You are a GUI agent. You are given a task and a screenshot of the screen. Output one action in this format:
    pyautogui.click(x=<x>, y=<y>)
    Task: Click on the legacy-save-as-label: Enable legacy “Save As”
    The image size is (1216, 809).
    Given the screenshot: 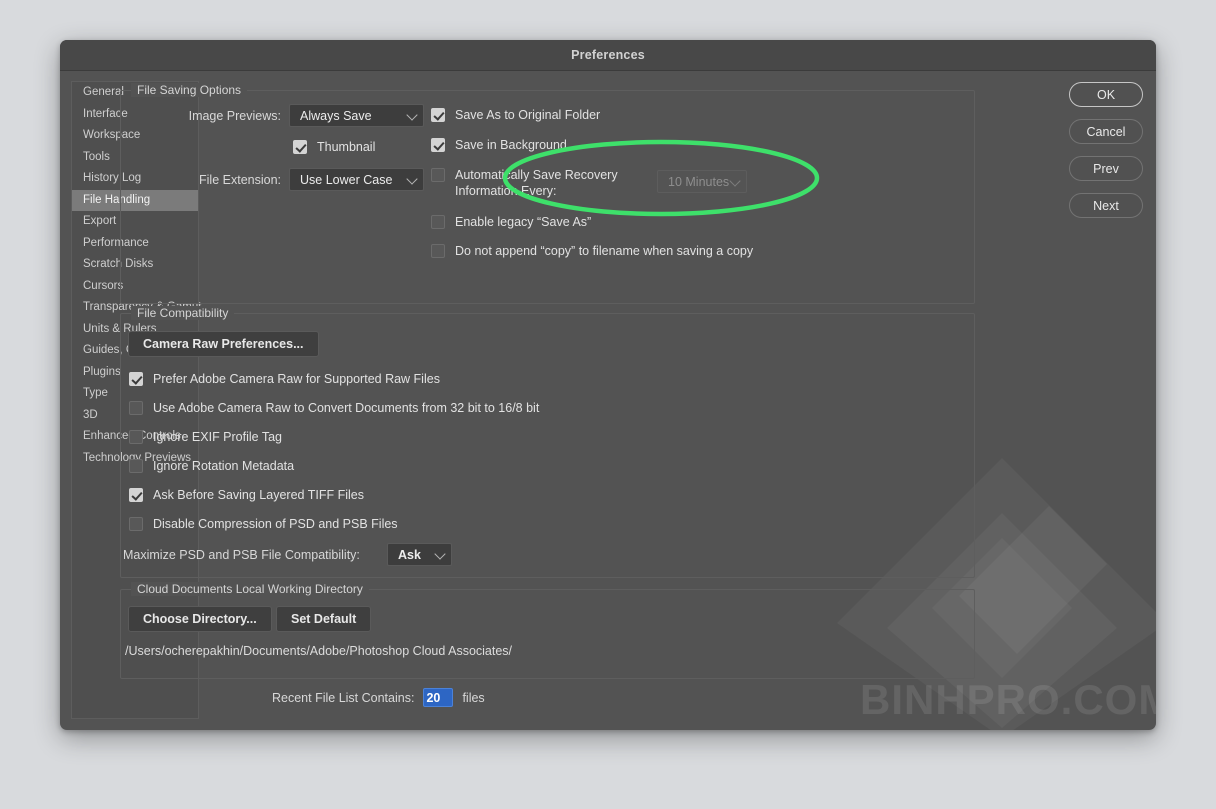 What is the action you would take?
    pyautogui.click(x=523, y=222)
    